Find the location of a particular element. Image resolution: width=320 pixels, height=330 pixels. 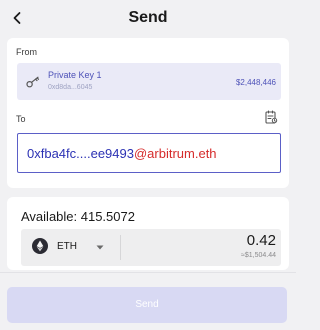

available-balance: Available: 415.5072 is located at coordinates (78, 216).